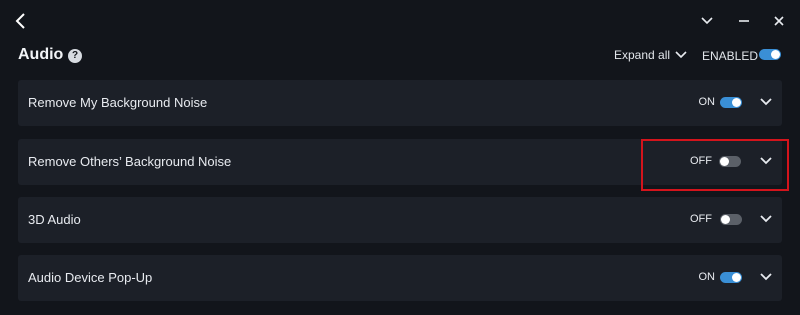 Image resolution: width=800 pixels, height=315 pixels. I want to click on title-bar, so click(400, 20).